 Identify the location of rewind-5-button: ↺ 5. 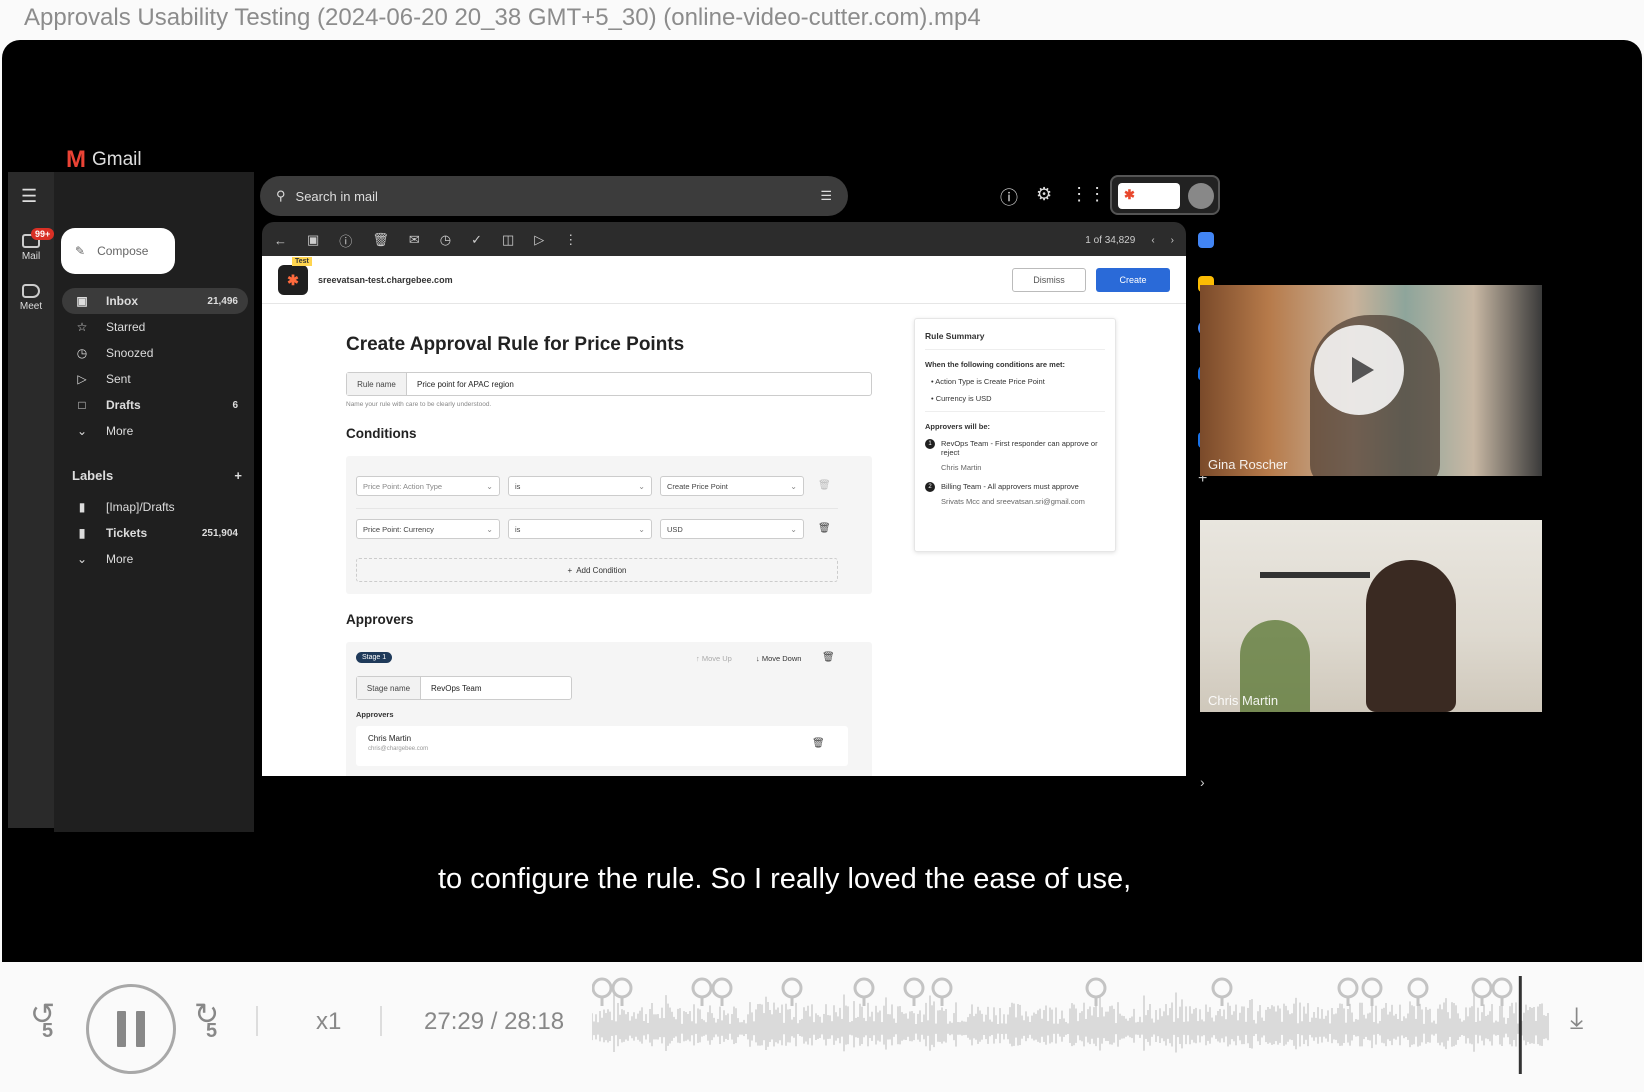
(50, 1023).